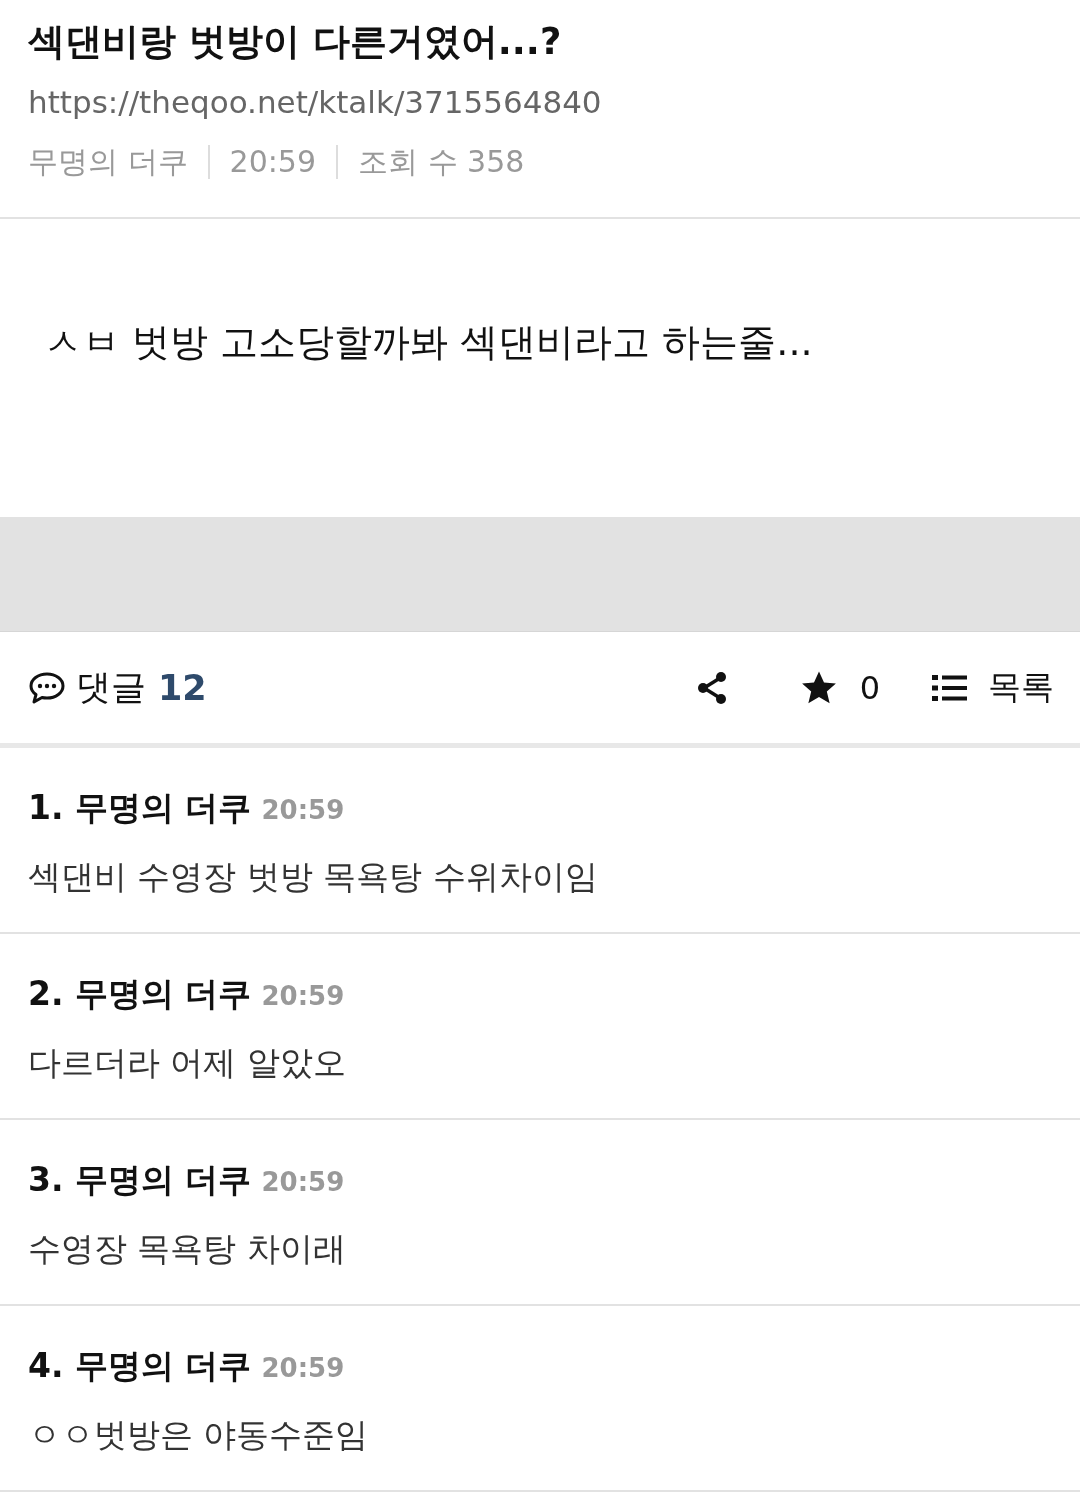 The height and width of the screenshot is (1511, 1080). What do you see at coordinates (187, 1249) in the screenshot?
I see `comment-text: 수영장 목욕탕 차이래` at bounding box center [187, 1249].